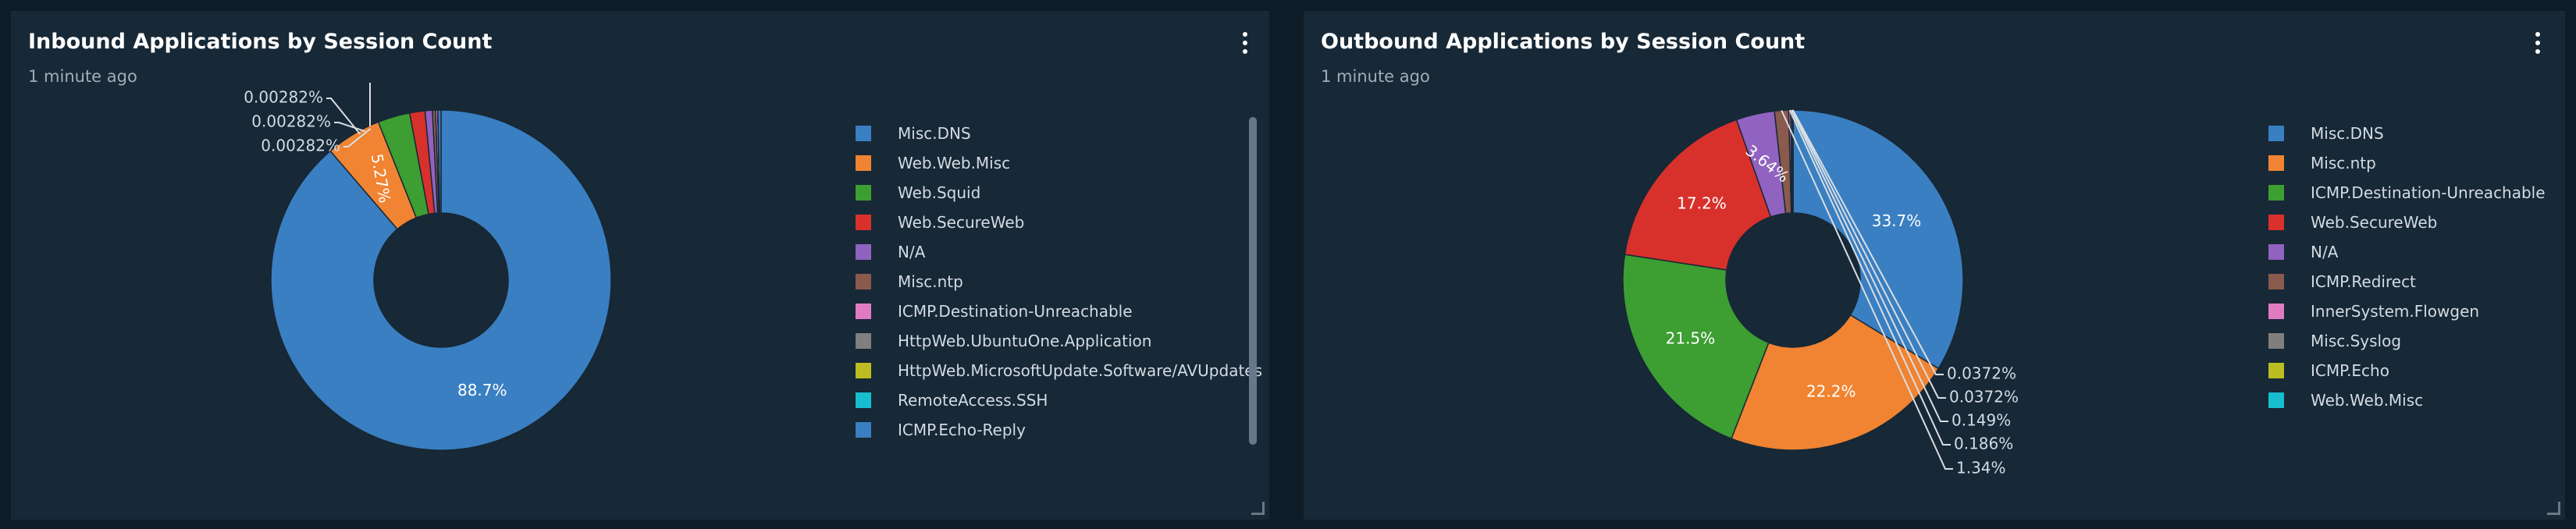 This screenshot has width=2576, height=529. What do you see at coordinates (1025, 341) in the screenshot?
I see `legend-label: HttpWeb.UbuntuOne.Application` at bounding box center [1025, 341].